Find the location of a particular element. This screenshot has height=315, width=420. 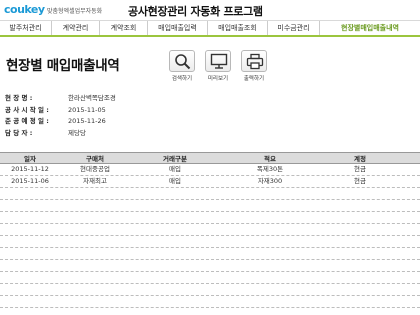

search-icon is located at coordinates (183, 62).